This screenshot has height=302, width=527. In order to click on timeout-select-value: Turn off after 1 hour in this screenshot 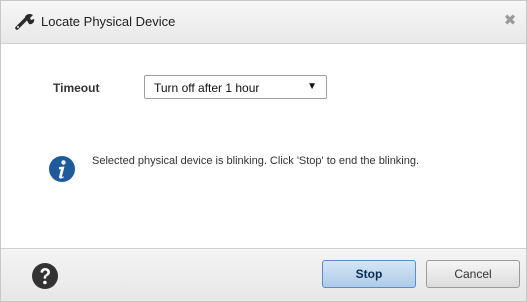, I will do `click(207, 88)`.